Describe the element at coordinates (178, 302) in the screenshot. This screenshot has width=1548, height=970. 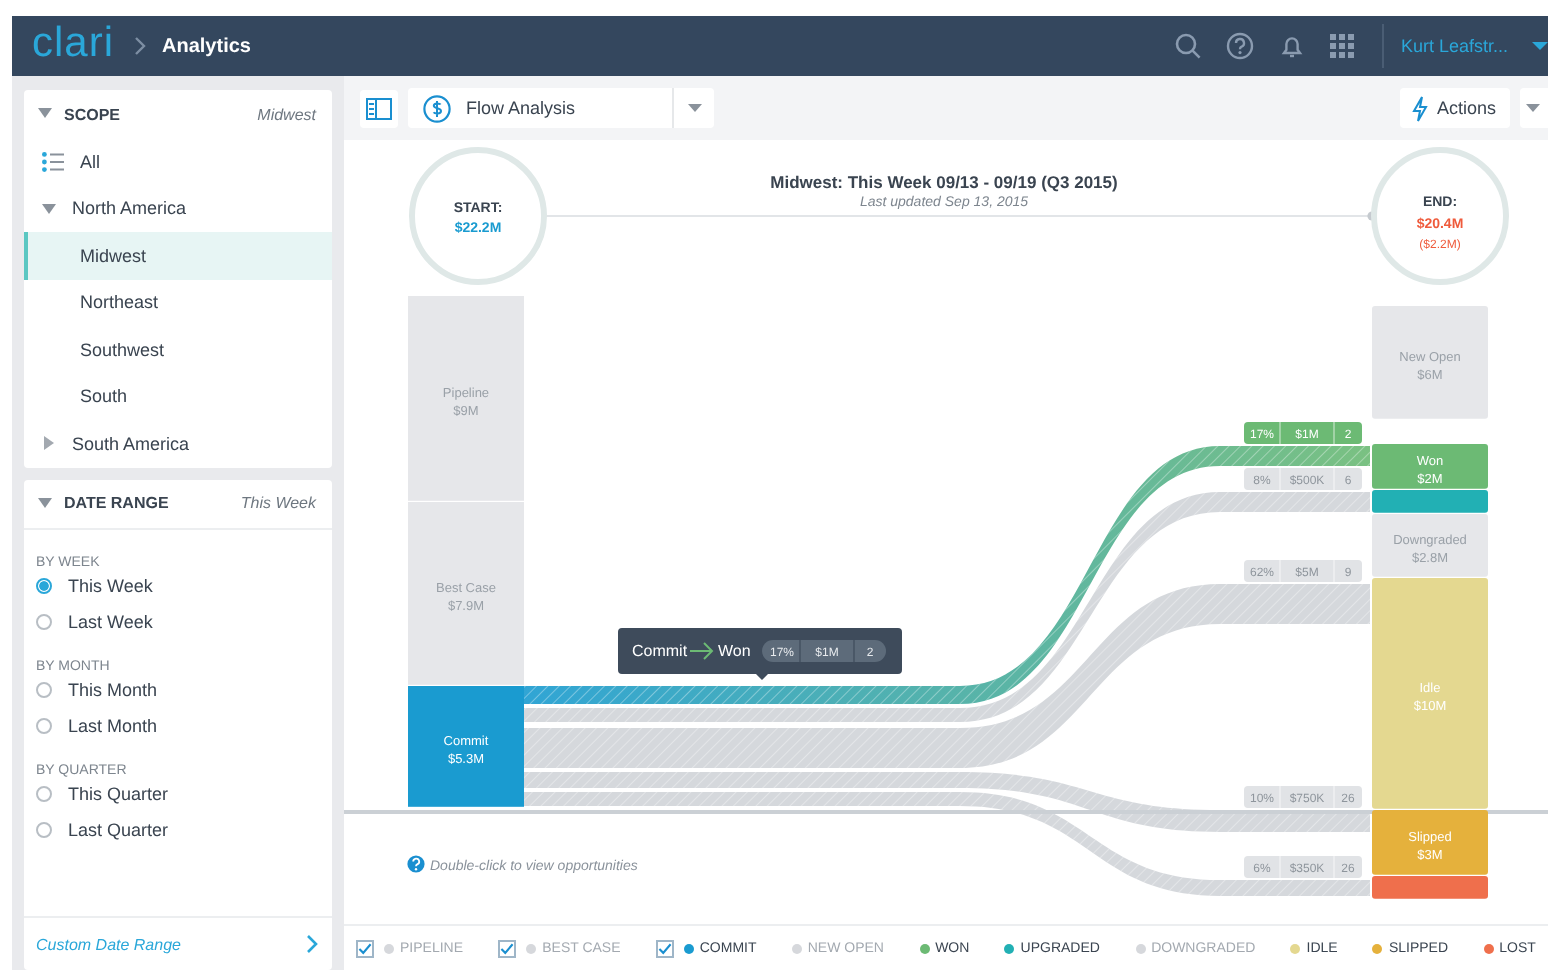
I see `tree-item: Northeast` at that location.